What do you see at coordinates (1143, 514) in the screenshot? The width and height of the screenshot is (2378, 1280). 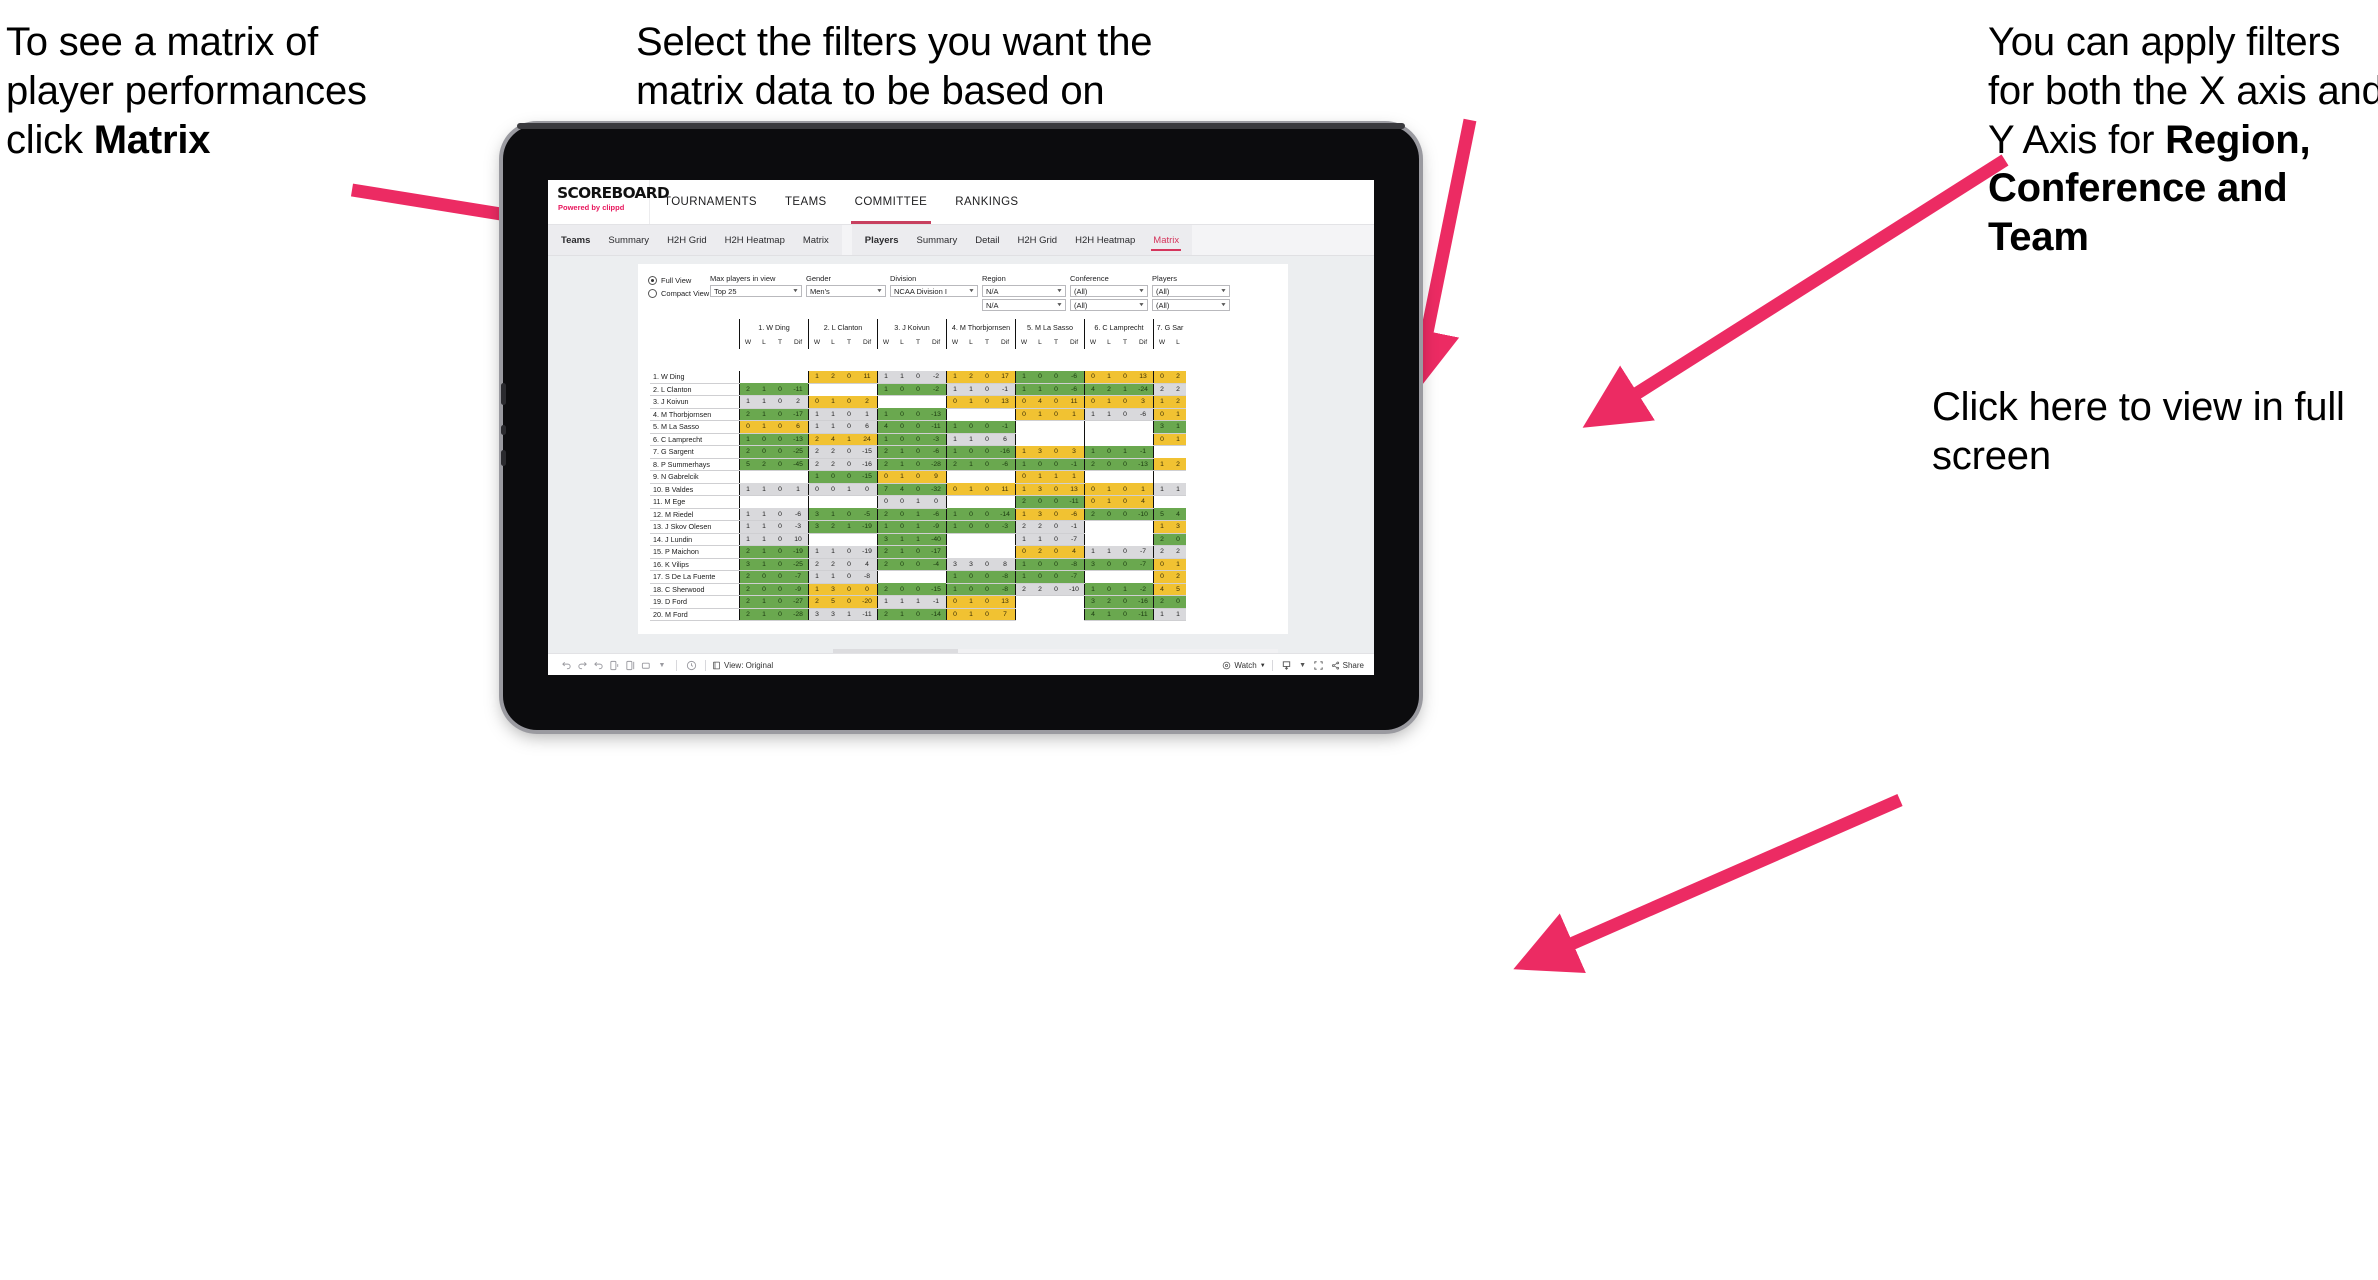 I see `matrix-cell: -10` at bounding box center [1143, 514].